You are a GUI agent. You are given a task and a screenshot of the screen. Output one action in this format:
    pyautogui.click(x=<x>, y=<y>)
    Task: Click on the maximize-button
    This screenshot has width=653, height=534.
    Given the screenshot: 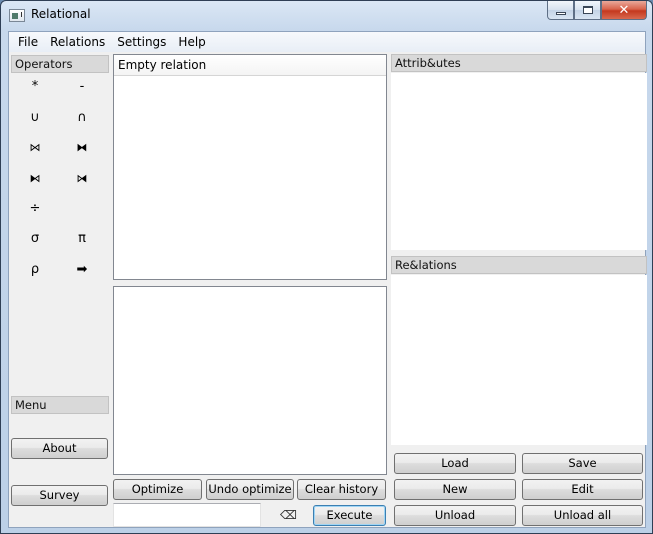 What is the action you would take?
    pyautogui.click(x=587, y=10)
    